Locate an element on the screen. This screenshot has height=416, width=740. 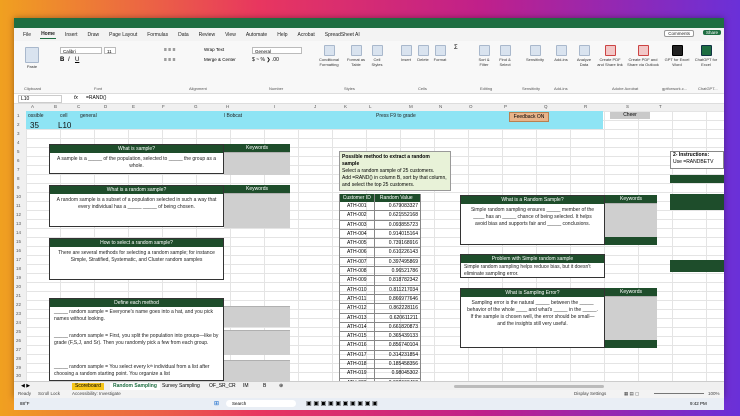
random-value-cell: 0.856740104 is located at coordinates (398, 345).